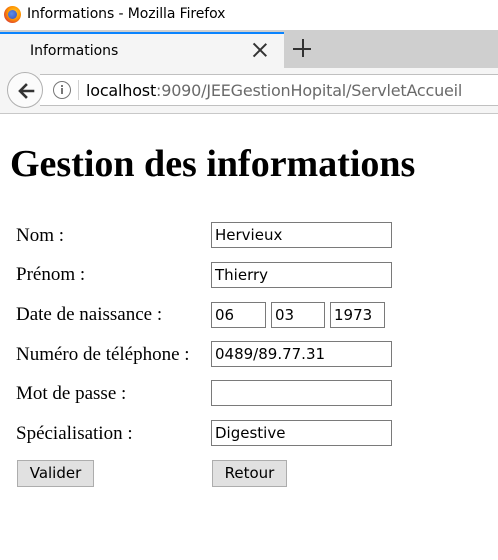  What do you see at coordinates (357, 315) in the screenshot?
I see `birth-year-input: 1973` at bounding box center [357, 315].